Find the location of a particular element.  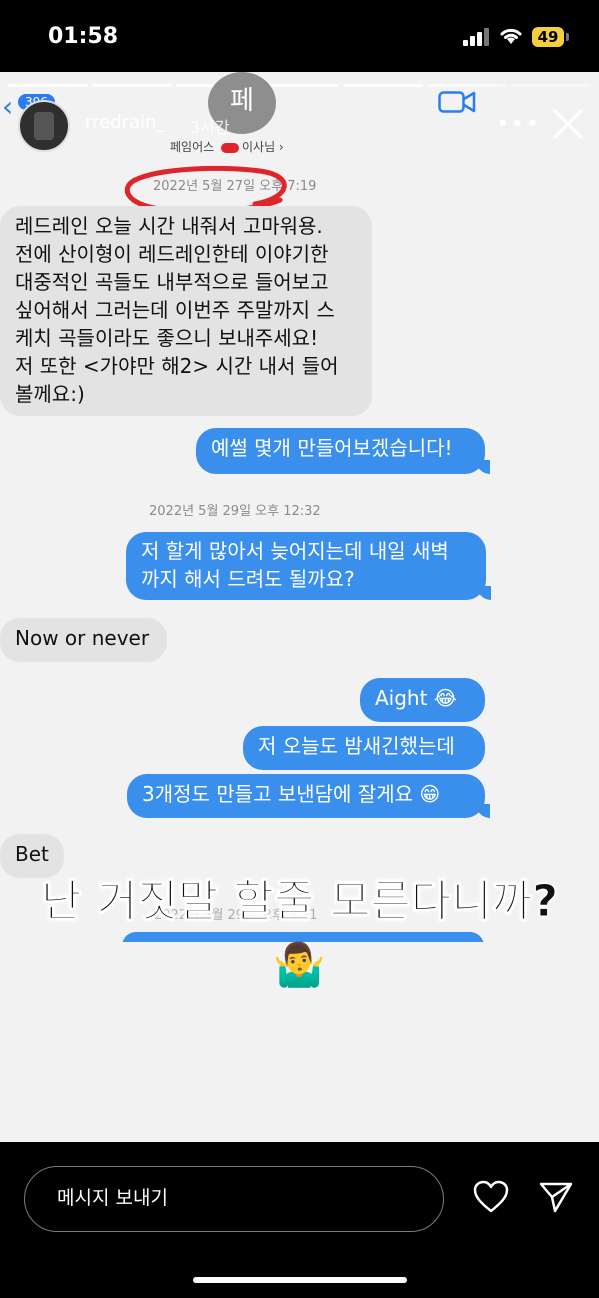

send-message-input: 메시지 보내기 is located at coordinates (234, 1199).